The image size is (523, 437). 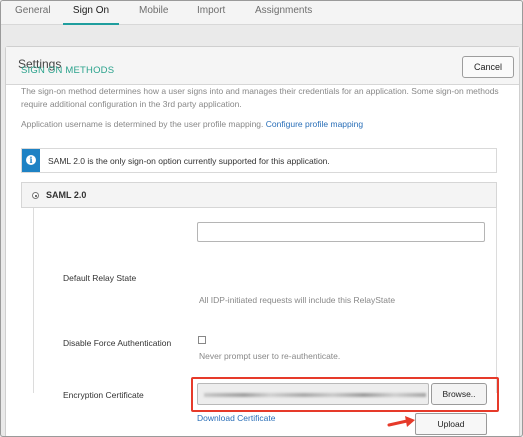 What do you see at coordinates (341, 232) in the screenshot?
I see `default-relay-state-input` at bounding box center [341, 232].